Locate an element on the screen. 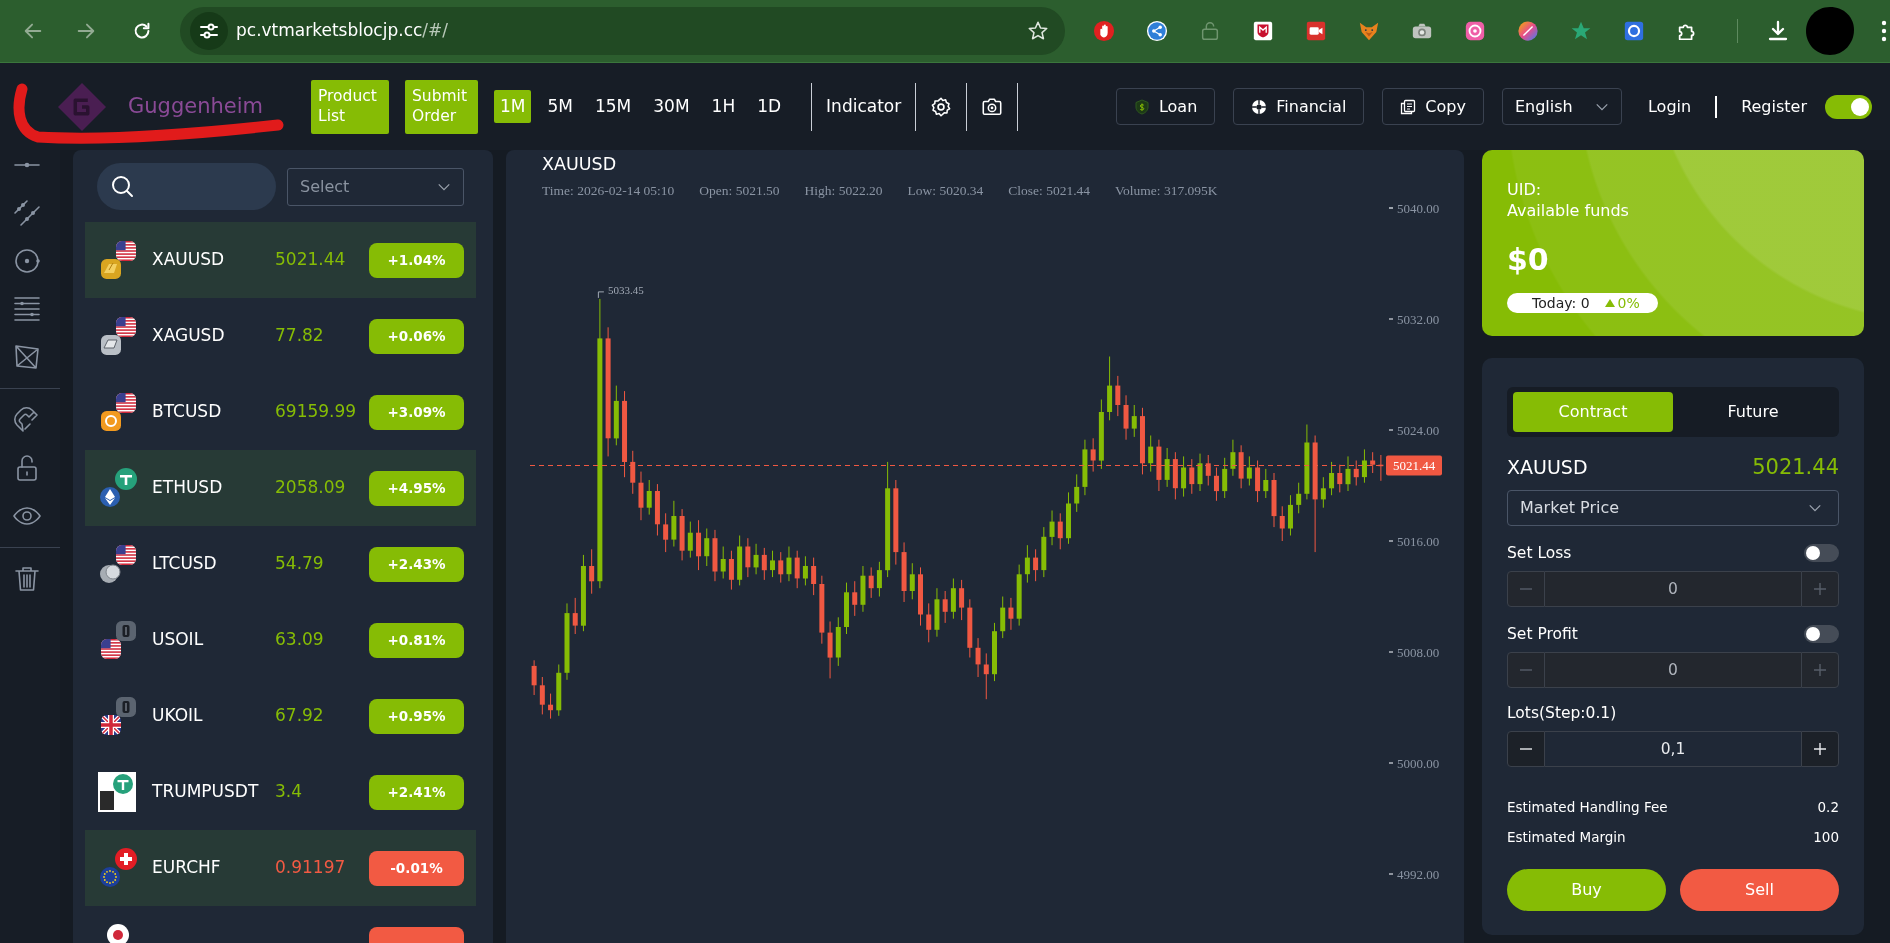 This screenshot has height=943, width=1890. trend-lines-icon is located at coordinates (27, 213).